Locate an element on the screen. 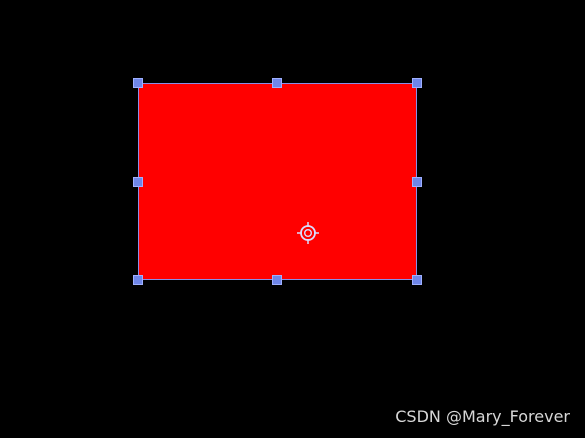  anchor-point-glyph is located at coordinates (308, 233).